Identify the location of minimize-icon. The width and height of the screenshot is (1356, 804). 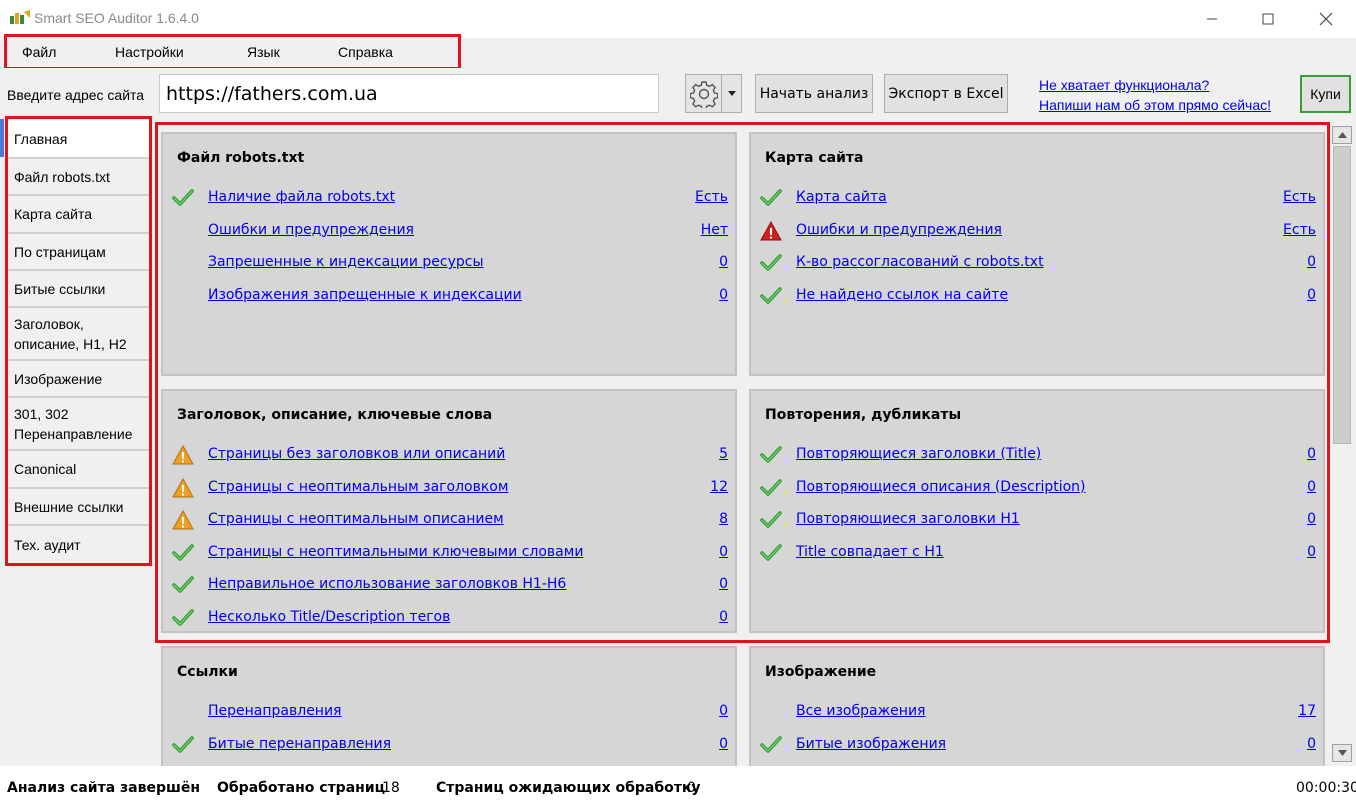
(1212, 19).